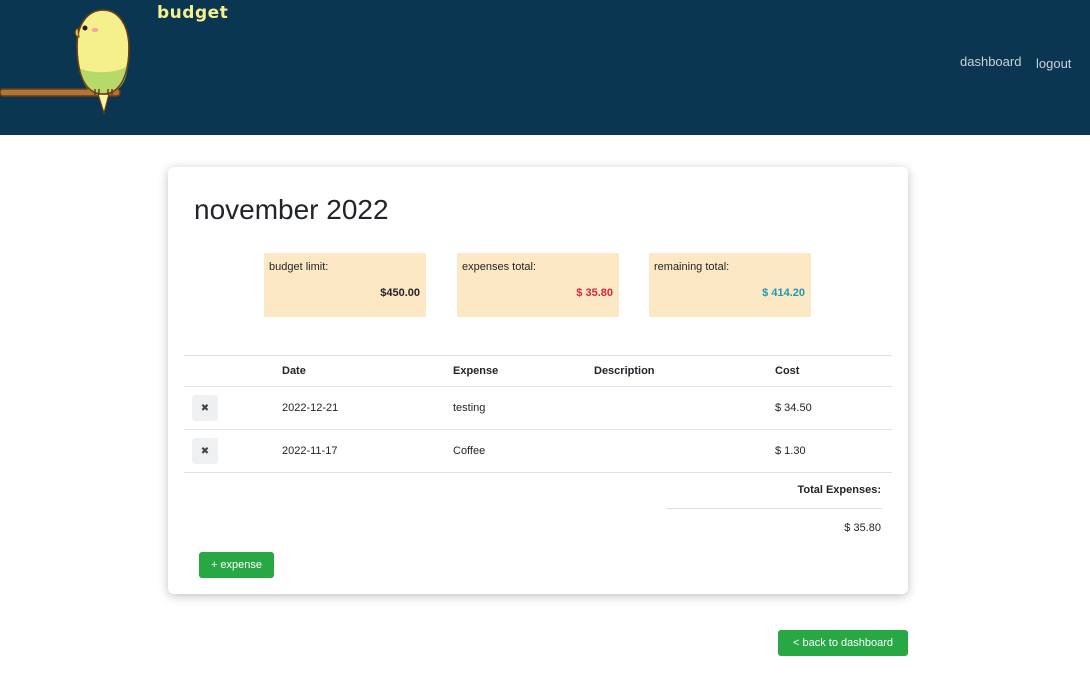 The image size is (1090, 678). Describe the element at coordinates (193, 13) in the screenshot. I see `brand-title: budget` at that location.